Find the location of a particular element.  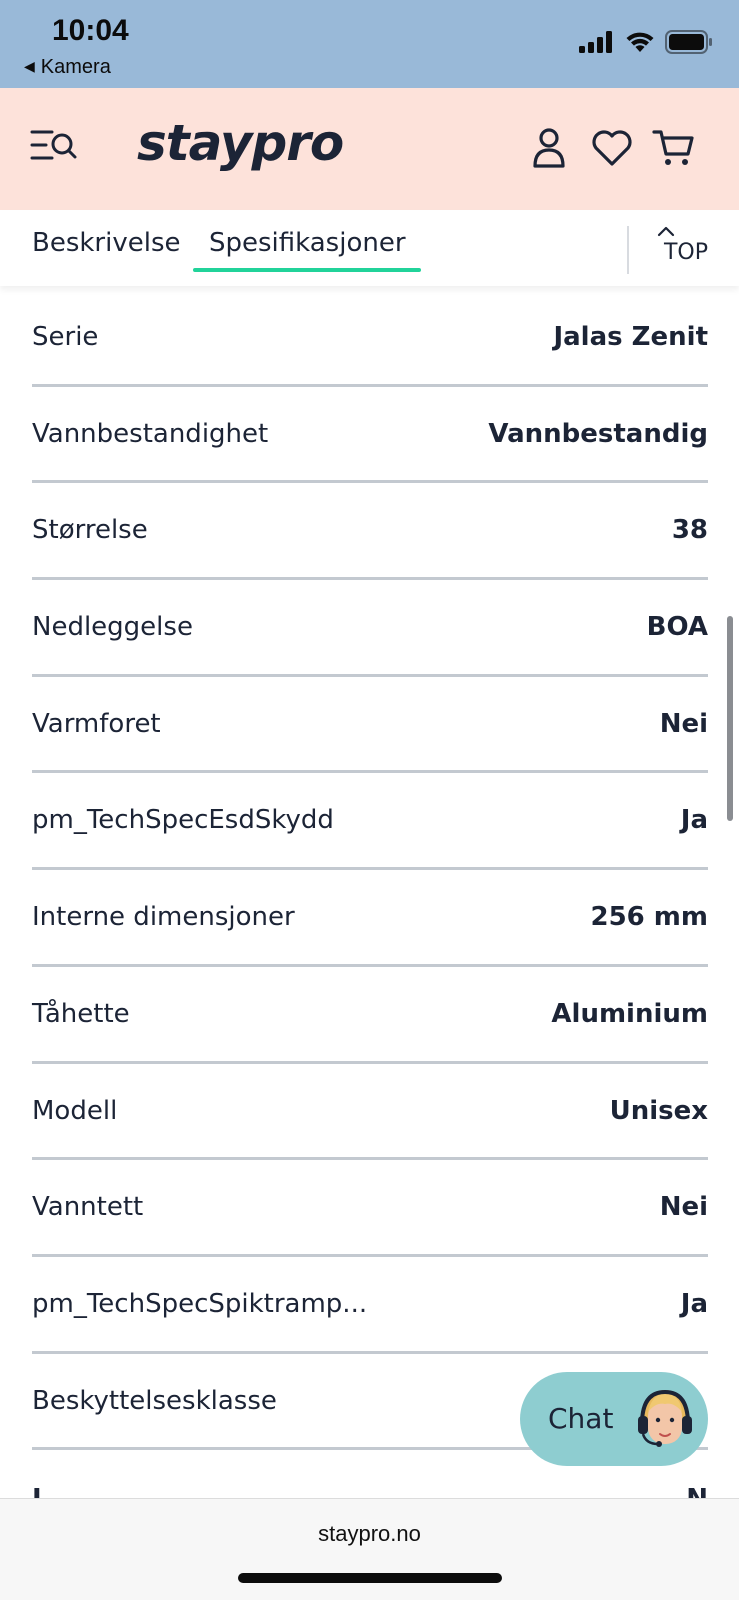

support-agent-avatar-icon is located at coordinates (665, 1418).